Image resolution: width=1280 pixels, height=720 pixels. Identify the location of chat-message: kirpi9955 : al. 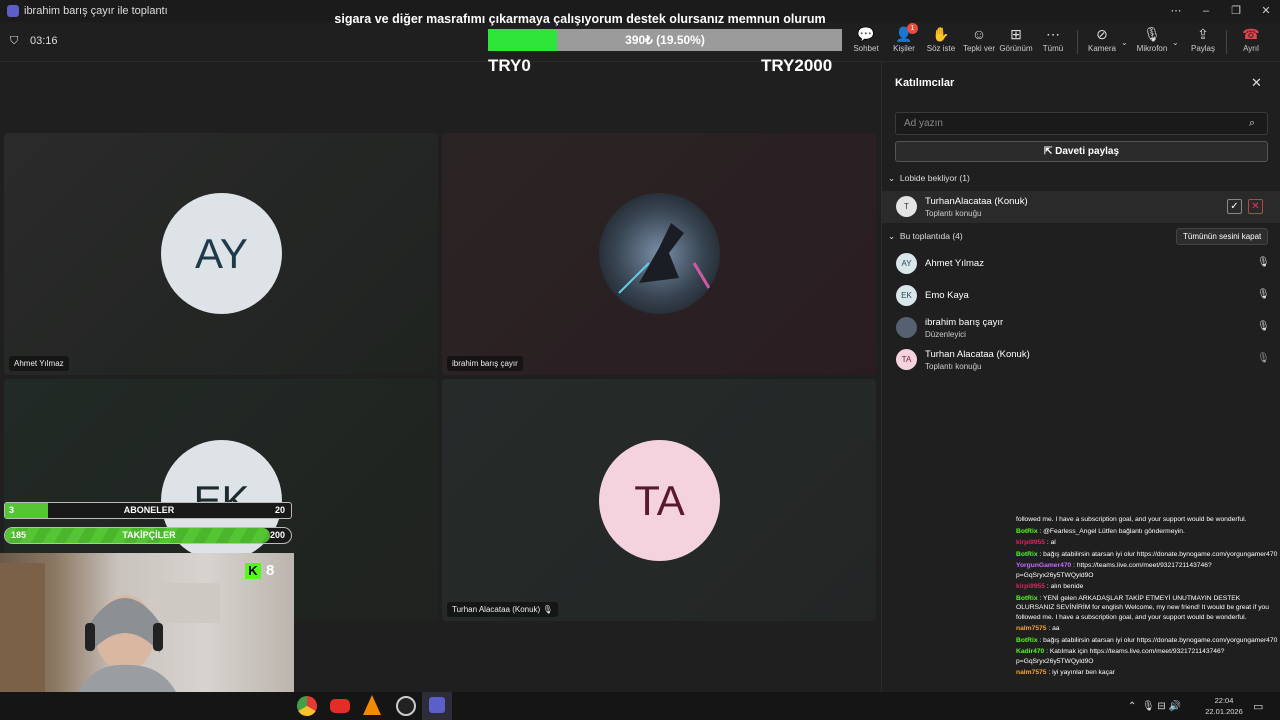
(1148, 543).